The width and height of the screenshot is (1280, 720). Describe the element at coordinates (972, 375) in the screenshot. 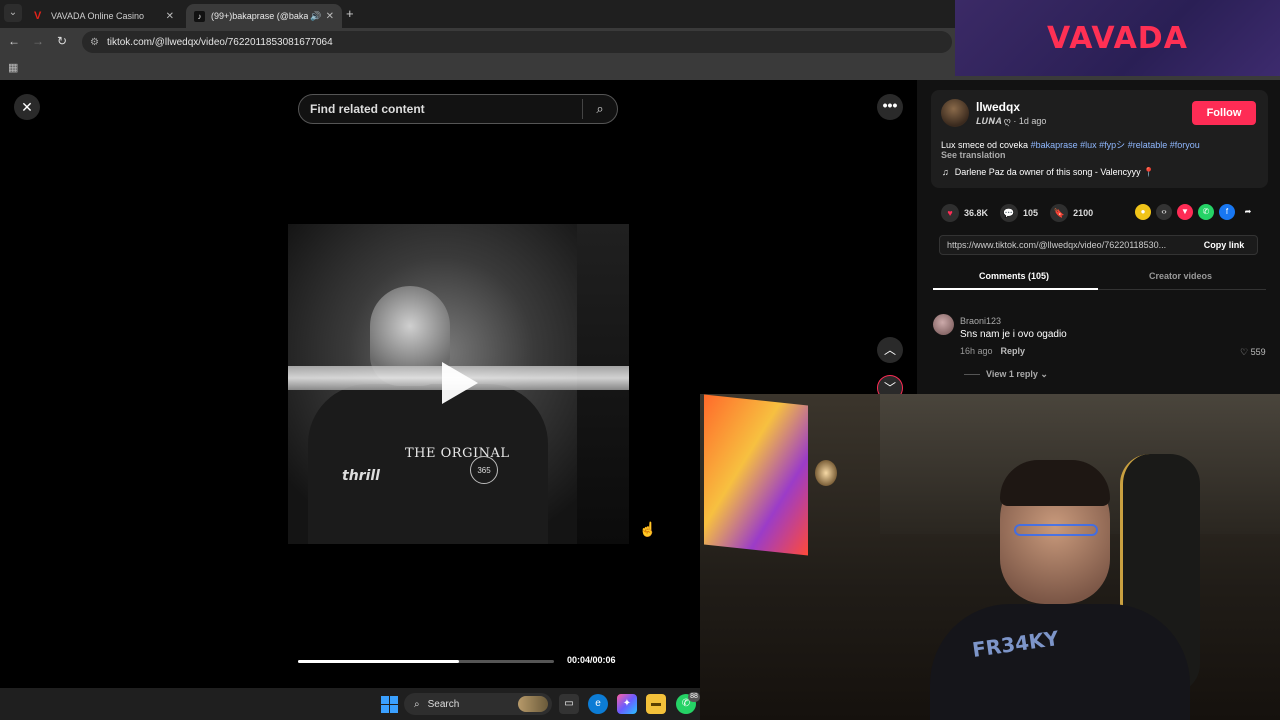

I see `reply-line` at that location.